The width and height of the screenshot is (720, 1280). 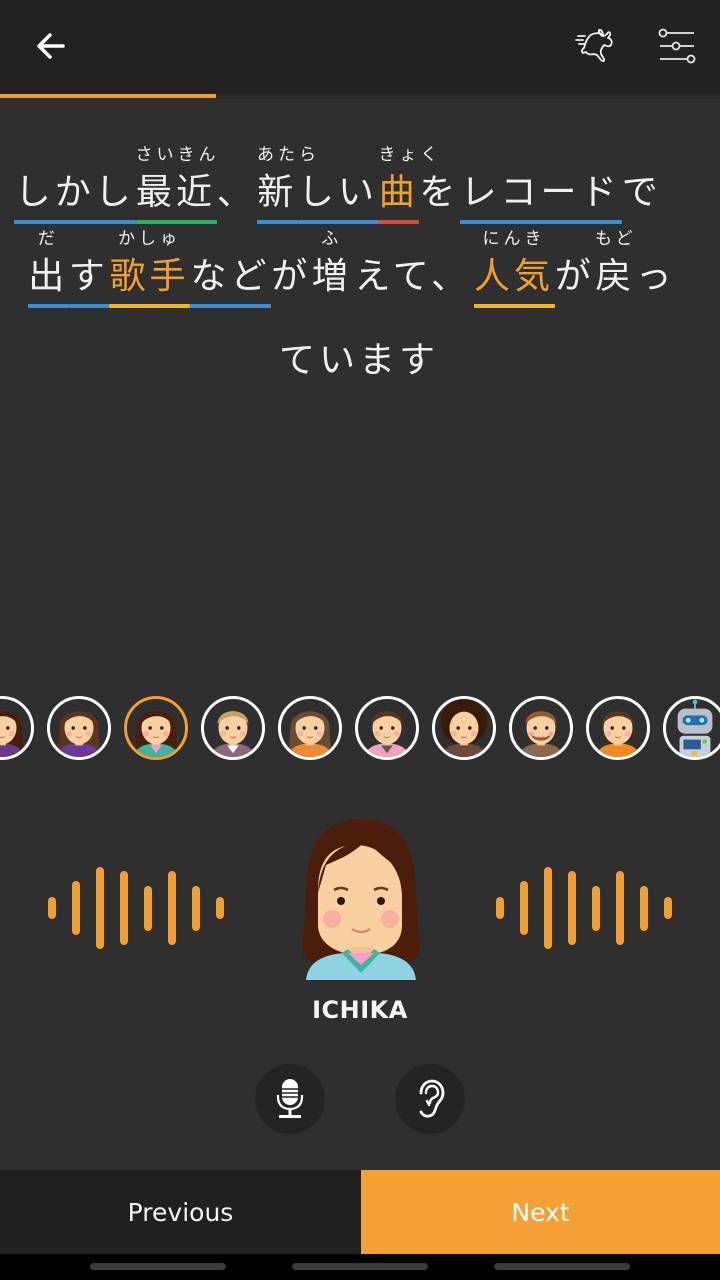 I want to click on sliders-icon, so click(x=677, y=46).